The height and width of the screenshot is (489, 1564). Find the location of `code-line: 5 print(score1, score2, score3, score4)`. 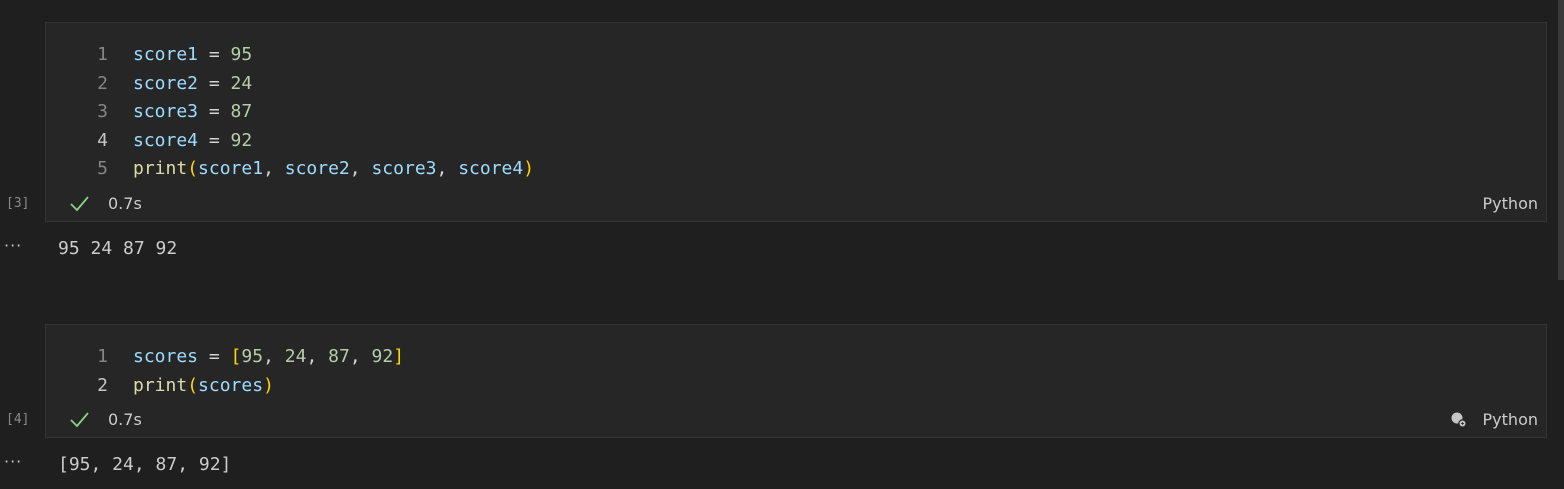

code-line: 5 print(score1, score2, score3, score4) is located at coordinates (796, 169).